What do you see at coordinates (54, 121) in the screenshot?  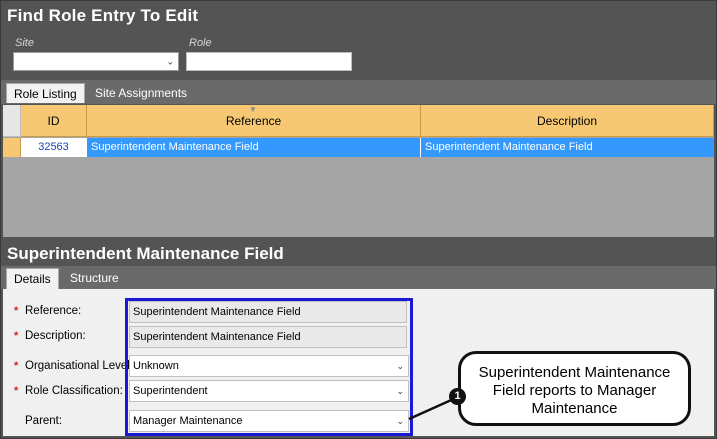 I see `column-header-id: ID` at bounding box center [54, 121].